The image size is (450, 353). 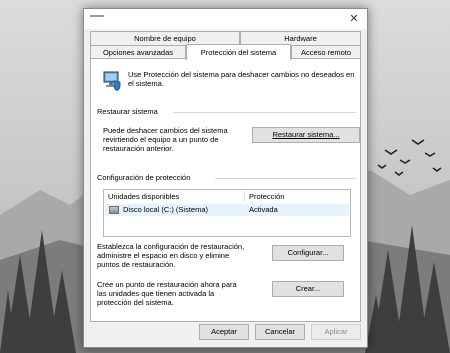 I want to click on restore-section-divider, so click(x=264, y=112).